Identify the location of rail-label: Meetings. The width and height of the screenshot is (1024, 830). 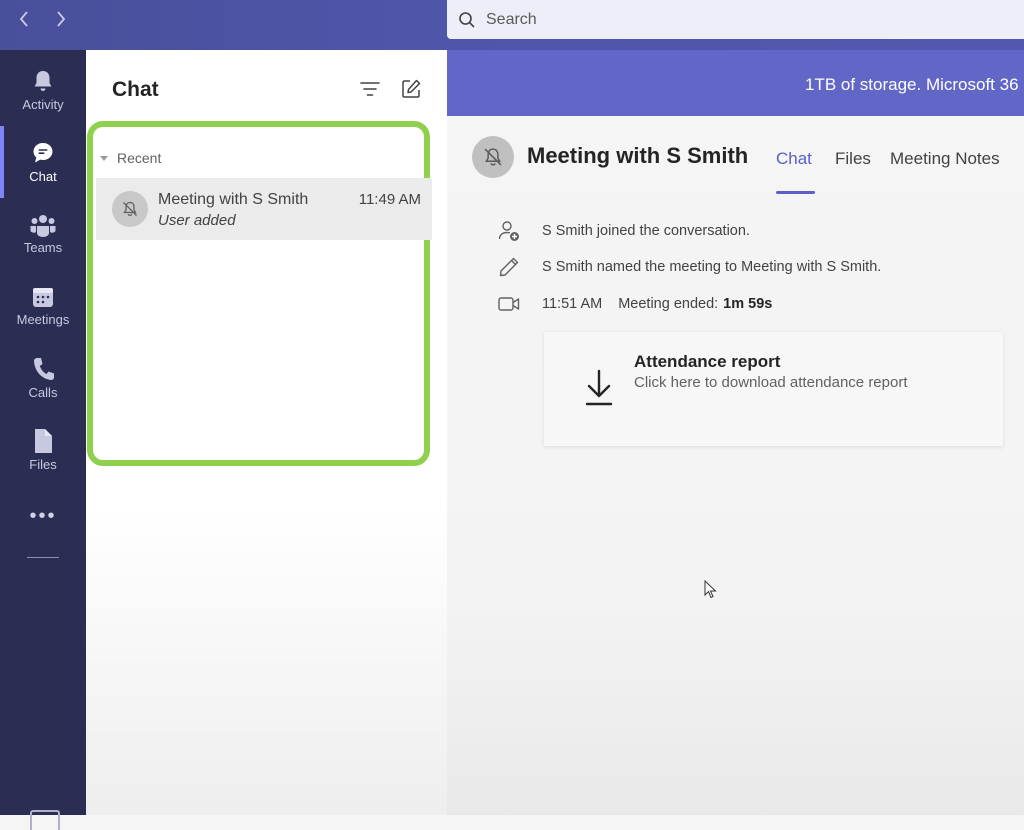
(43, 319).